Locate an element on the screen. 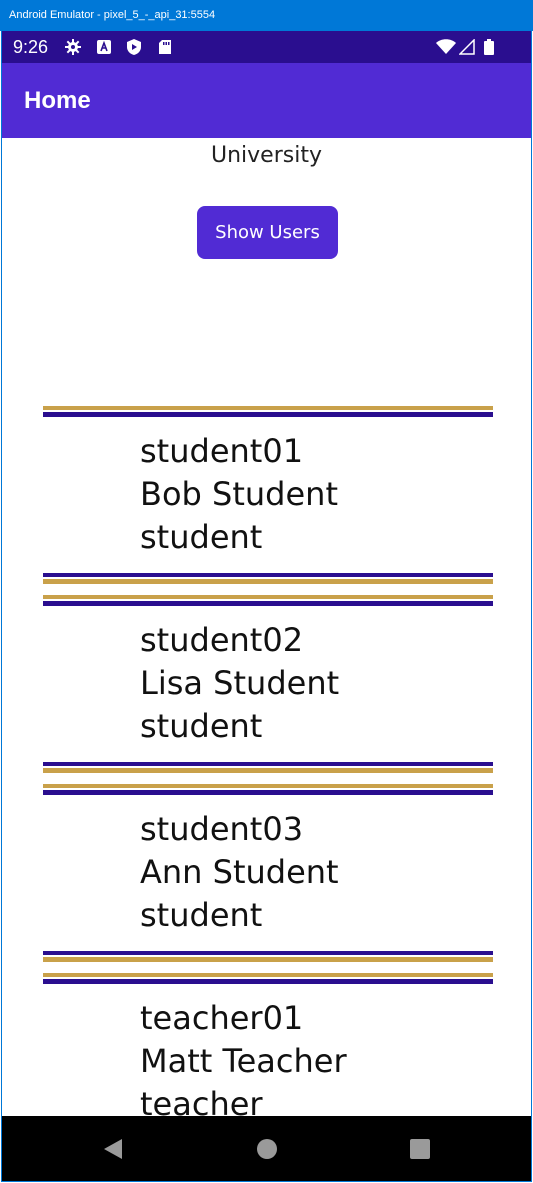  gear-icon is located at coordinates (73, 47).